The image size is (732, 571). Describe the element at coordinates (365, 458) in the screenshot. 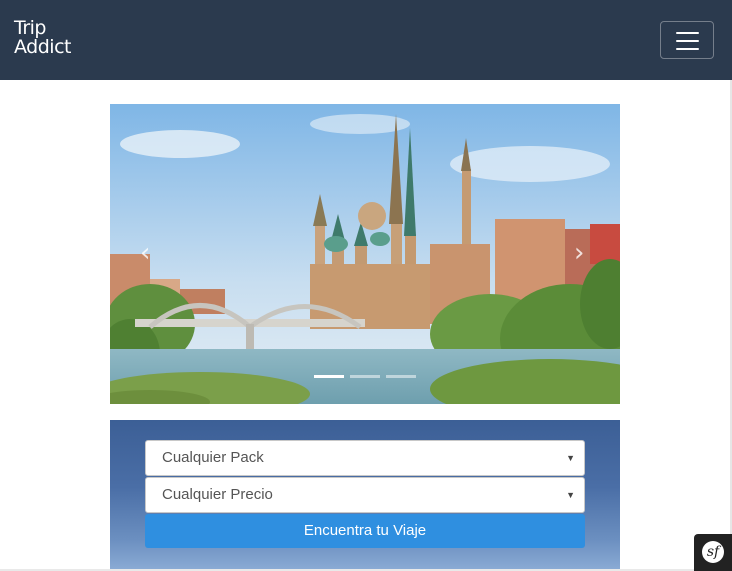

I see `pack-select: Cualquier Pack ▼` at that location.